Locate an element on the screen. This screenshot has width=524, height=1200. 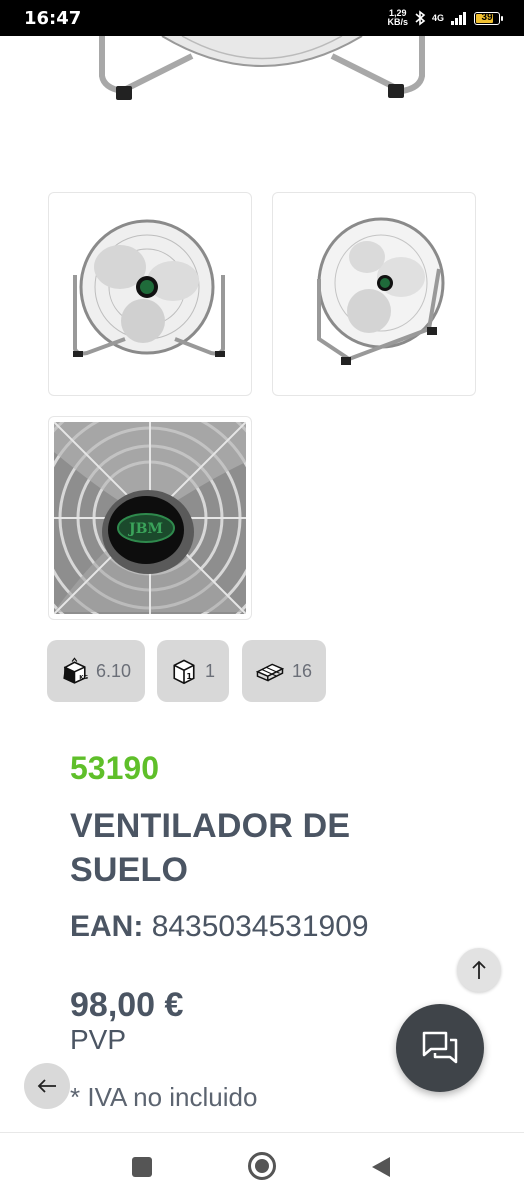
chat-icon is located at coordinates (440, 1047).